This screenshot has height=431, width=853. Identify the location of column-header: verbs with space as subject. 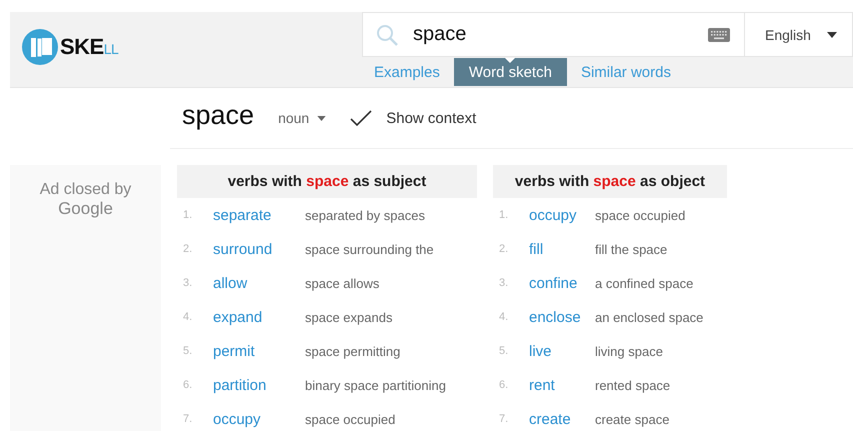
(327, 181).